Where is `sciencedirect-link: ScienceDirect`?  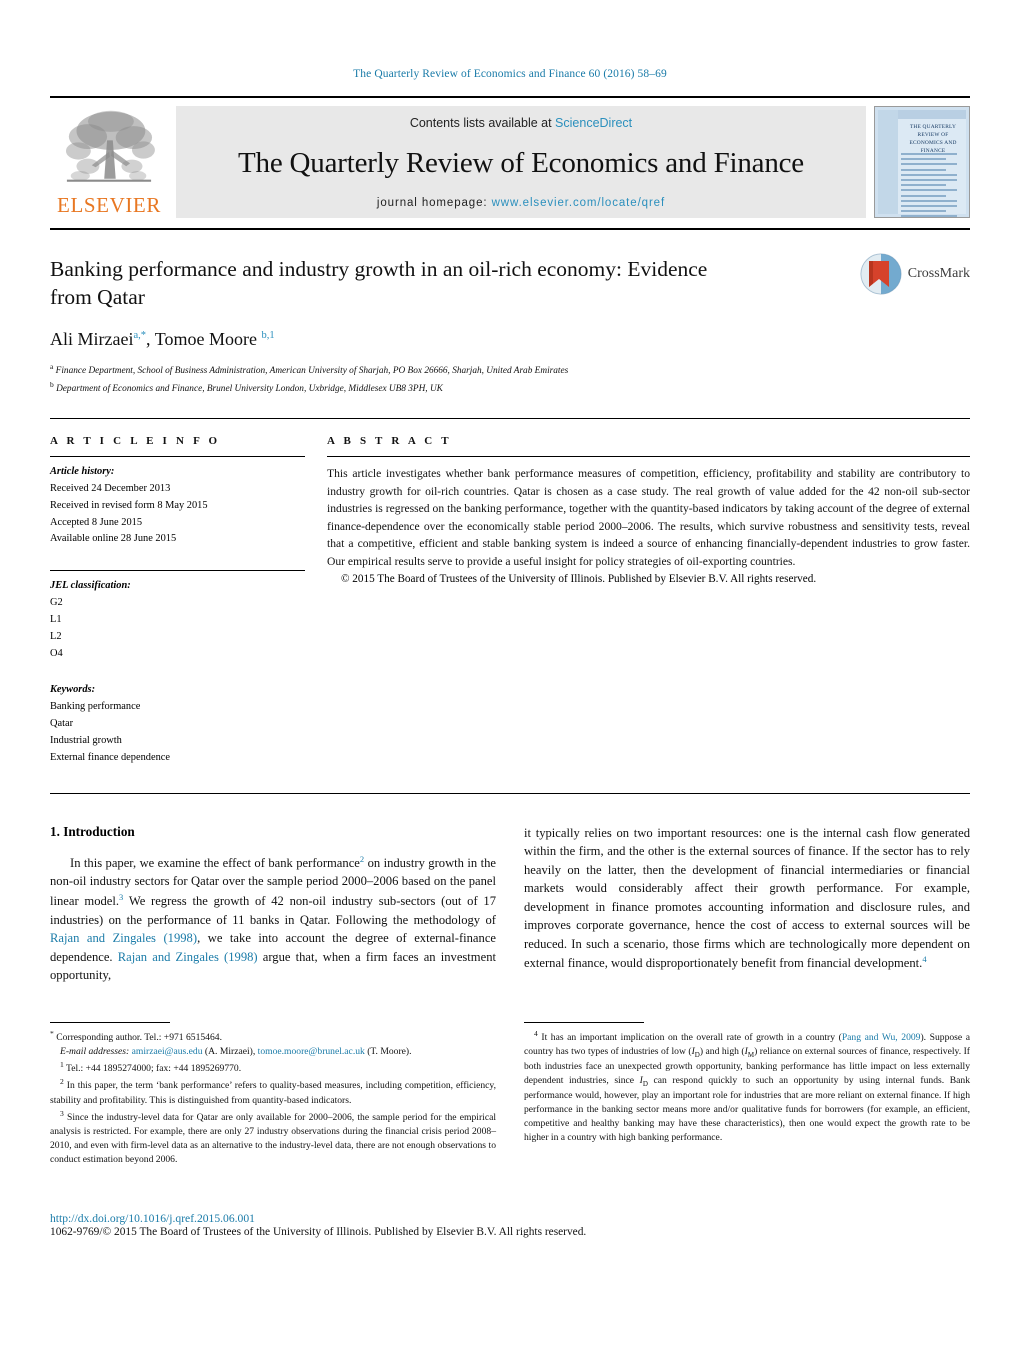
sciencedirect-link: ScienceDirect is located at coordinates (593, 123).